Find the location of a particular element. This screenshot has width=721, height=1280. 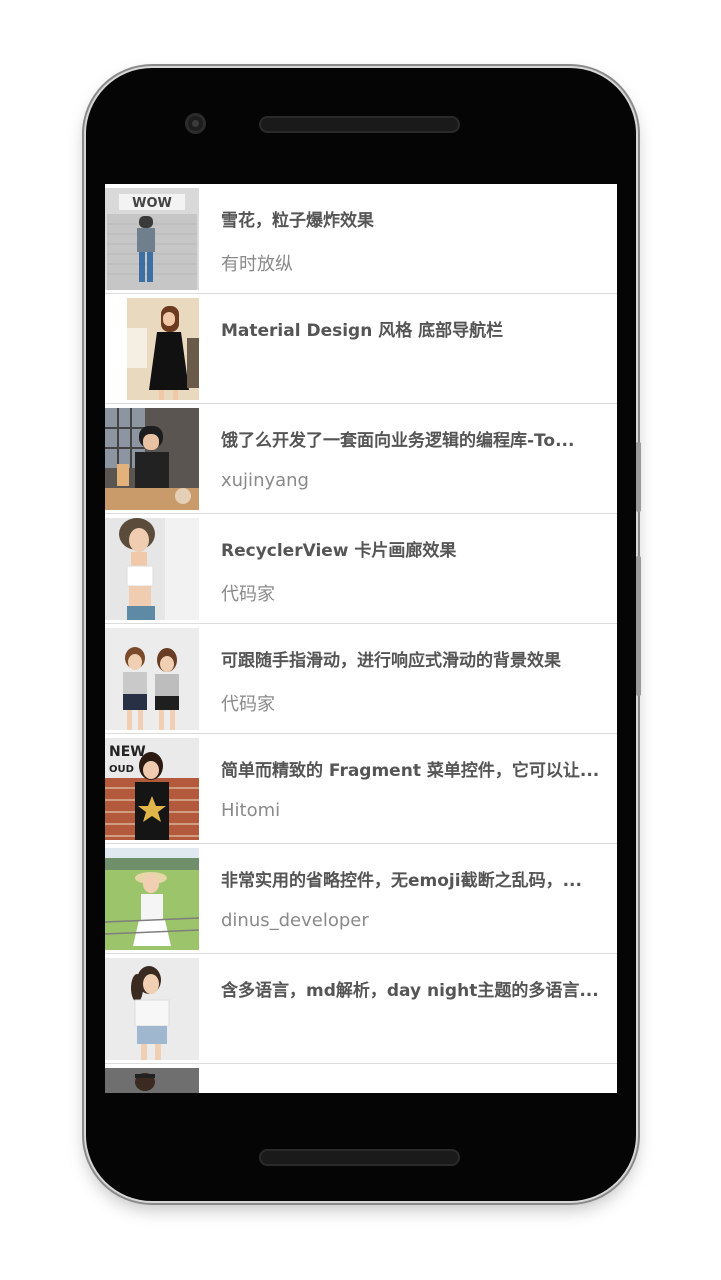

girl-white-top-photo is located at coordinates (152, 569).